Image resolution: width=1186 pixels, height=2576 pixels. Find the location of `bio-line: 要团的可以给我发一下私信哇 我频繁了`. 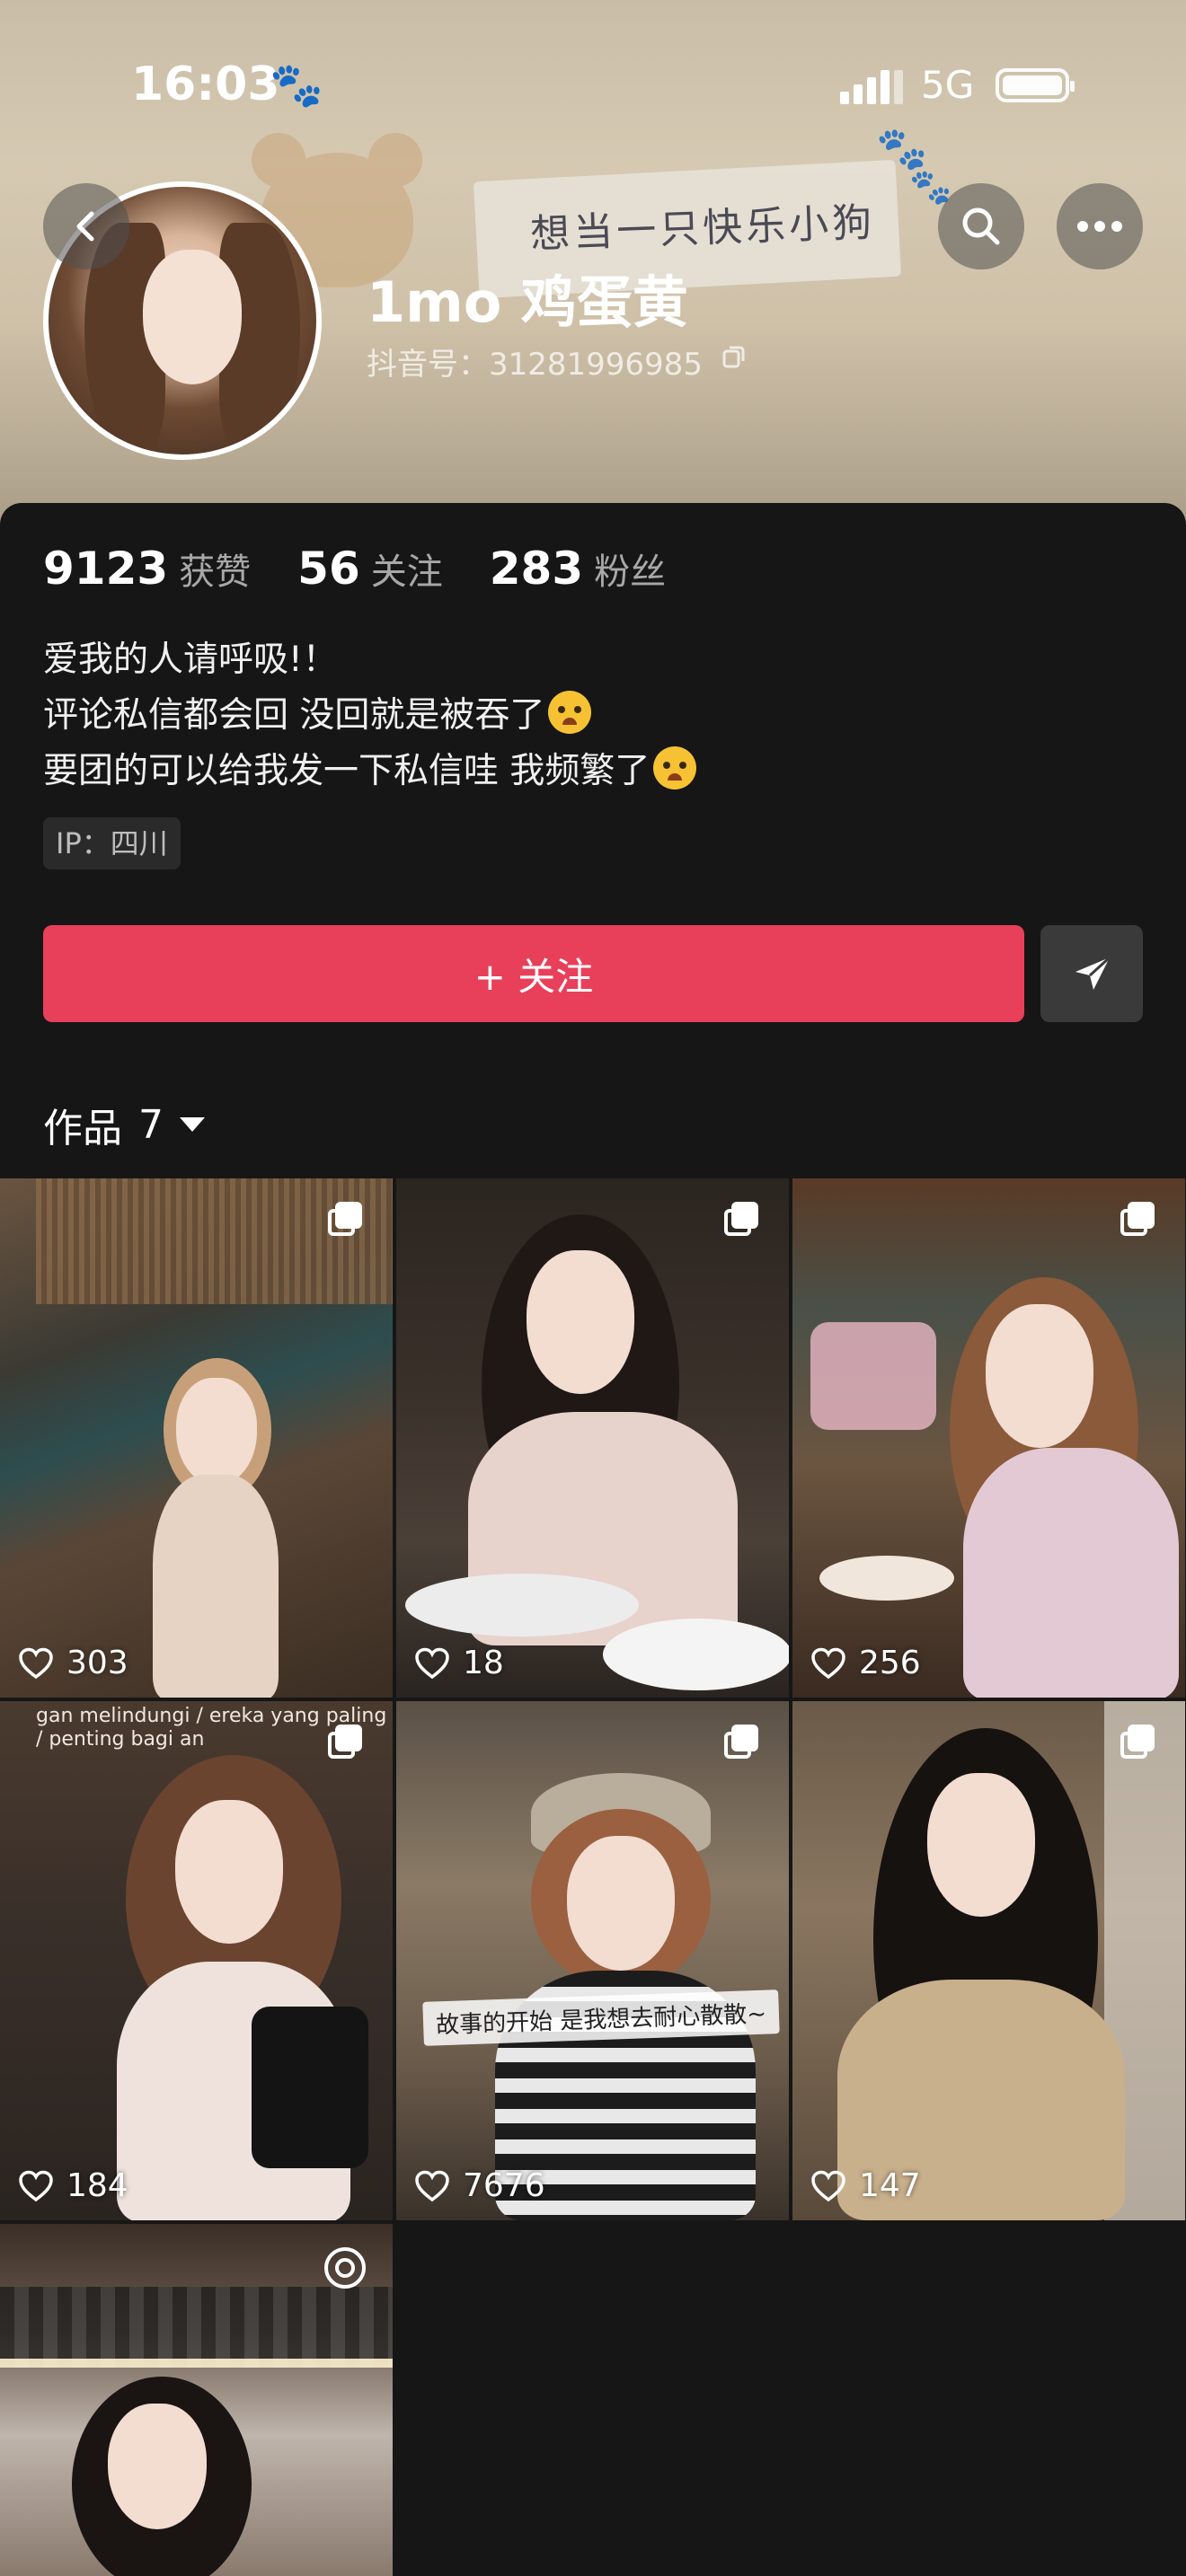

bio-line: 要团的可以给我发一下私信哇 我频繁了 is located at coordinates (370, 771).